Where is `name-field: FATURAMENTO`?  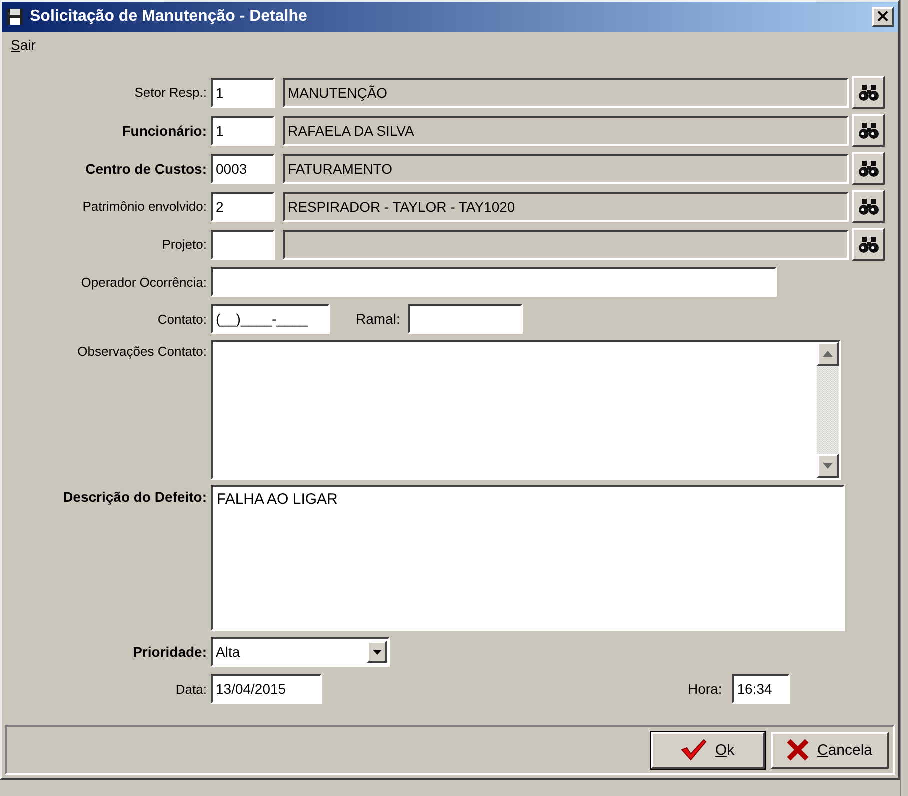
name-field: FATURAMENTO is located at coordinates (566, 169).